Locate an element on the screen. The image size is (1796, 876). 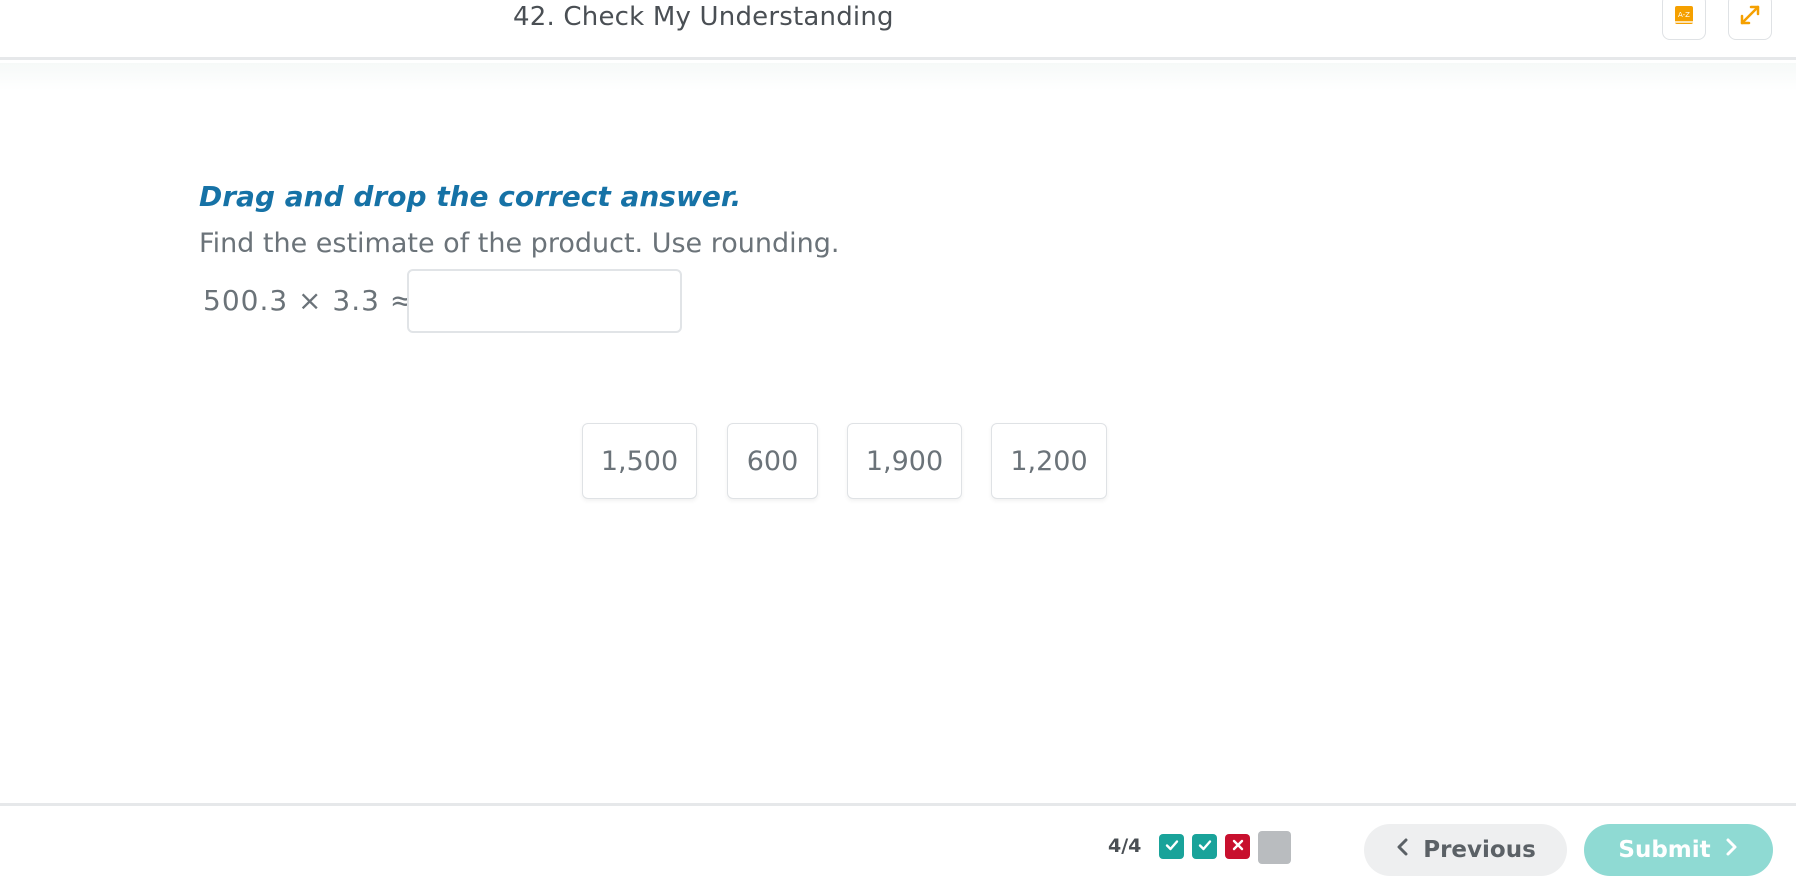
previous-button: Previous is located at coordinates (1465, 850).